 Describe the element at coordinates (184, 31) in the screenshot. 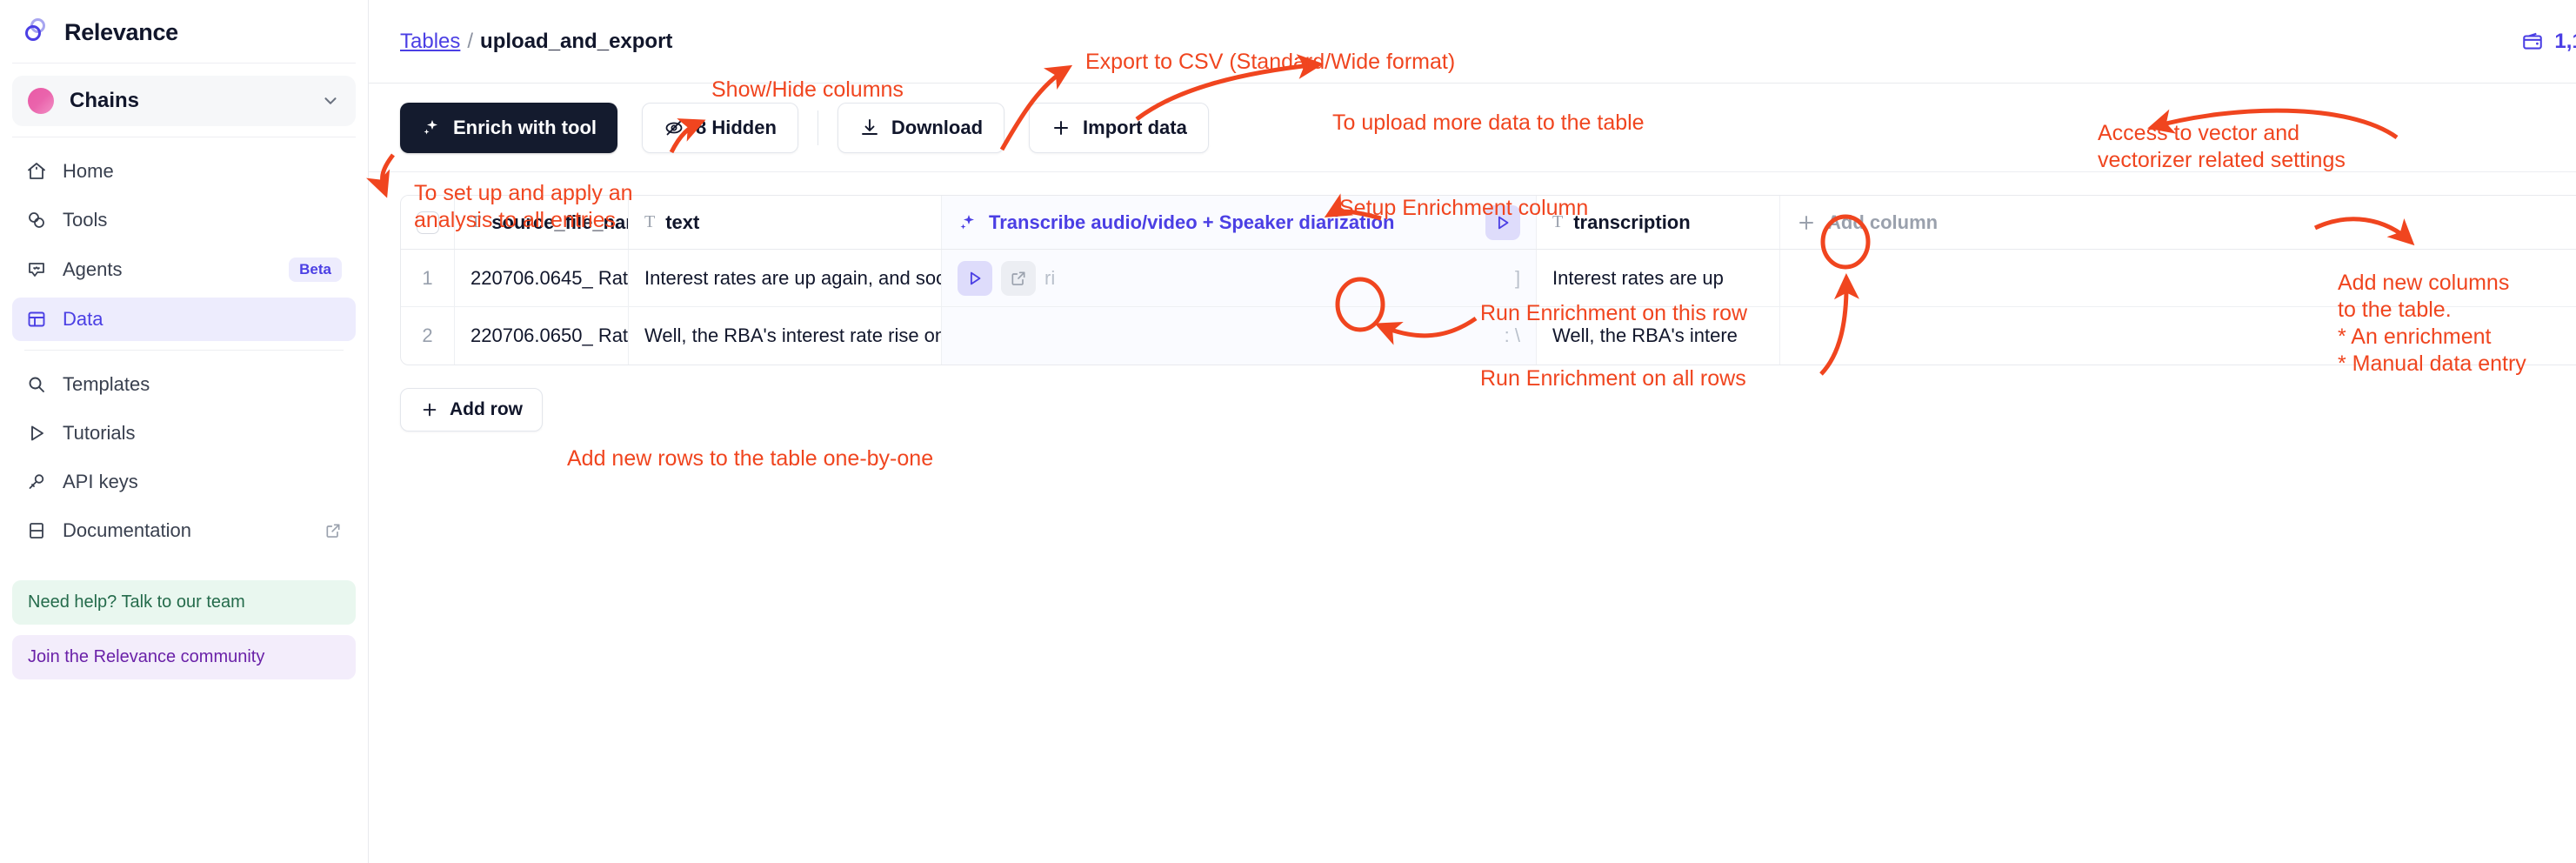

I see `brand: Relevance` at that location.